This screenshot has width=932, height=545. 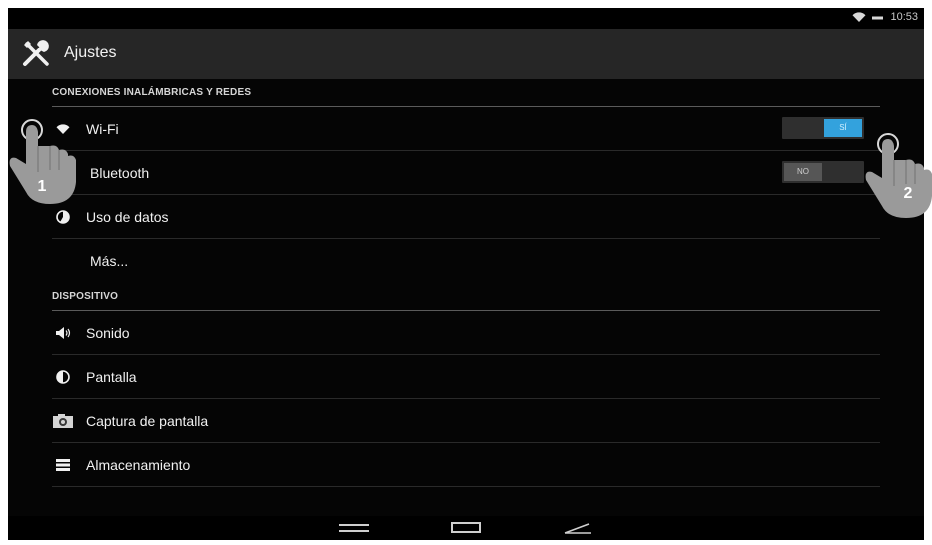 I want to click on tap-hand-1-icon: 1, so click(x=43, y=161).